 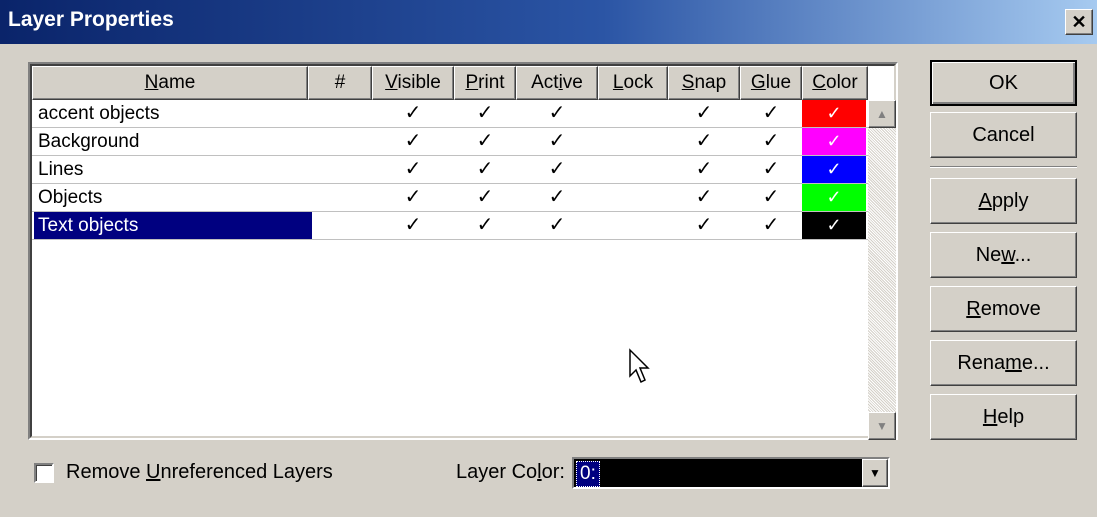 I want to click on cancel-button: Cancel, so click(x=1003, y=135).